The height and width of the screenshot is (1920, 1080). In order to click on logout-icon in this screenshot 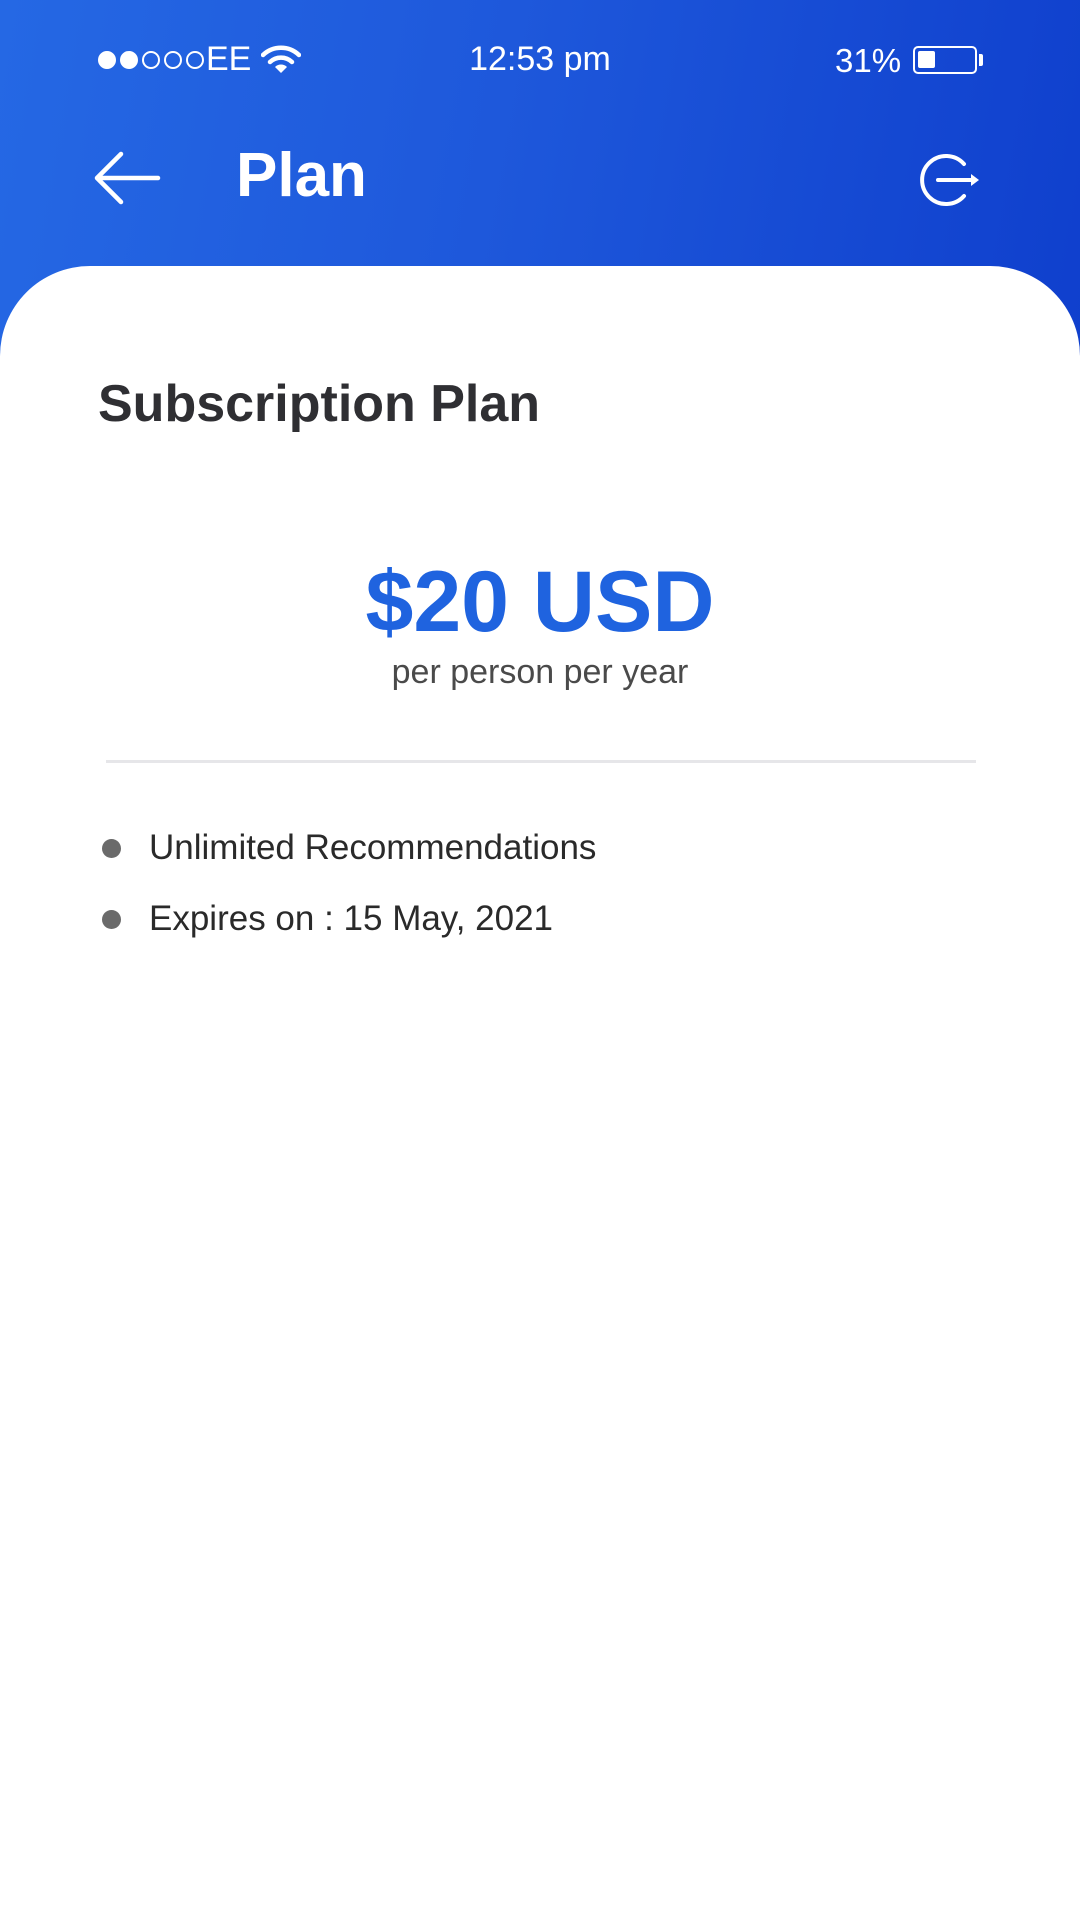, I will do `click(949, 180)`.